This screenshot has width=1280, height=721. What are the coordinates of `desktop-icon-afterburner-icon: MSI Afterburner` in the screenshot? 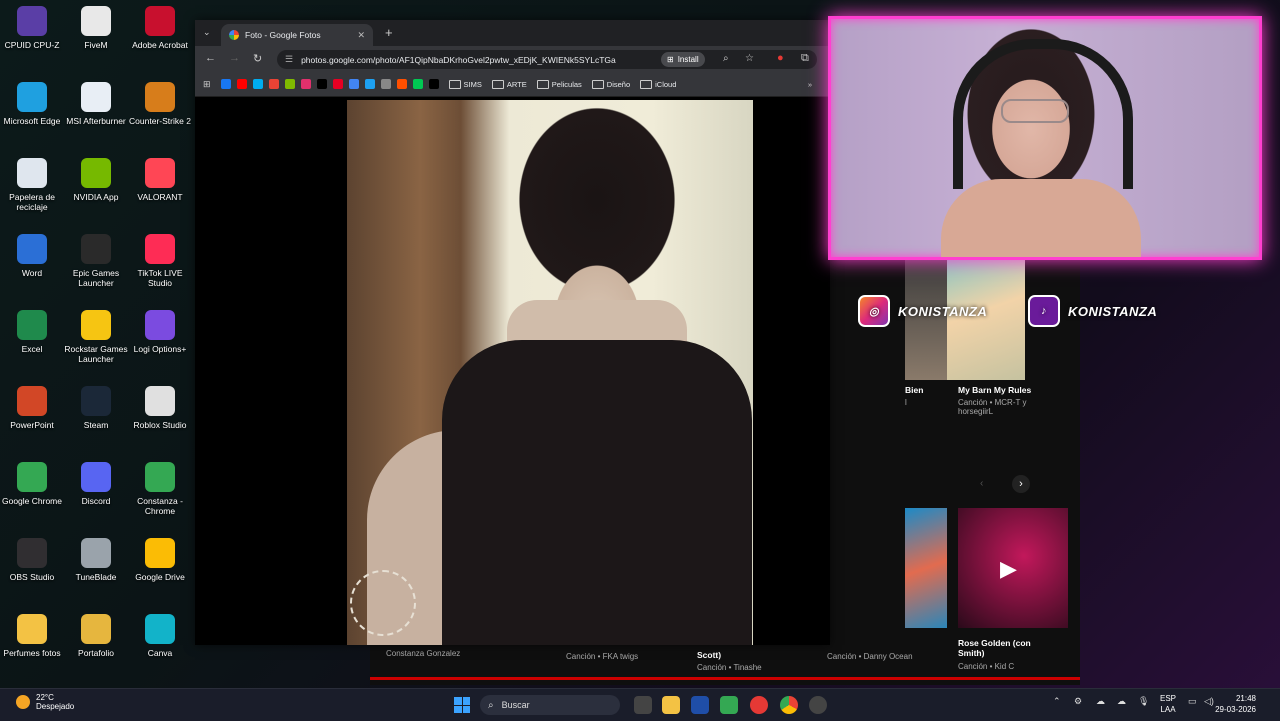 It's located at (96, 104).